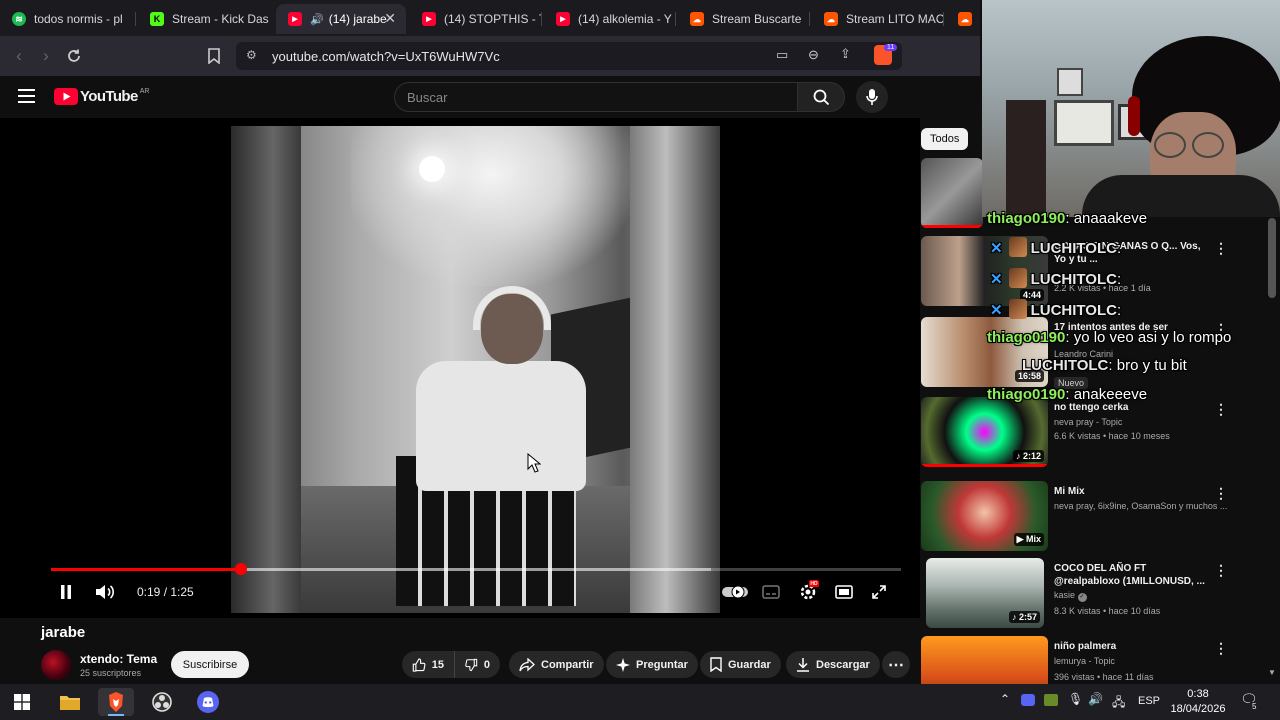 The width and height of the screenshot is (1280, 720). I want to click on pause-button, so click(66, 592).